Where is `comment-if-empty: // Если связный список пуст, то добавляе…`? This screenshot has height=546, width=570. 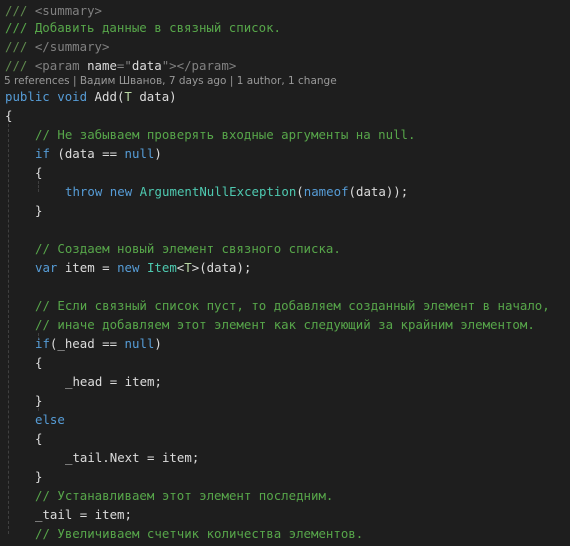
comment-if-empty: // Если связный список пуст, то добавляе… is located at coordinates (292, 305).